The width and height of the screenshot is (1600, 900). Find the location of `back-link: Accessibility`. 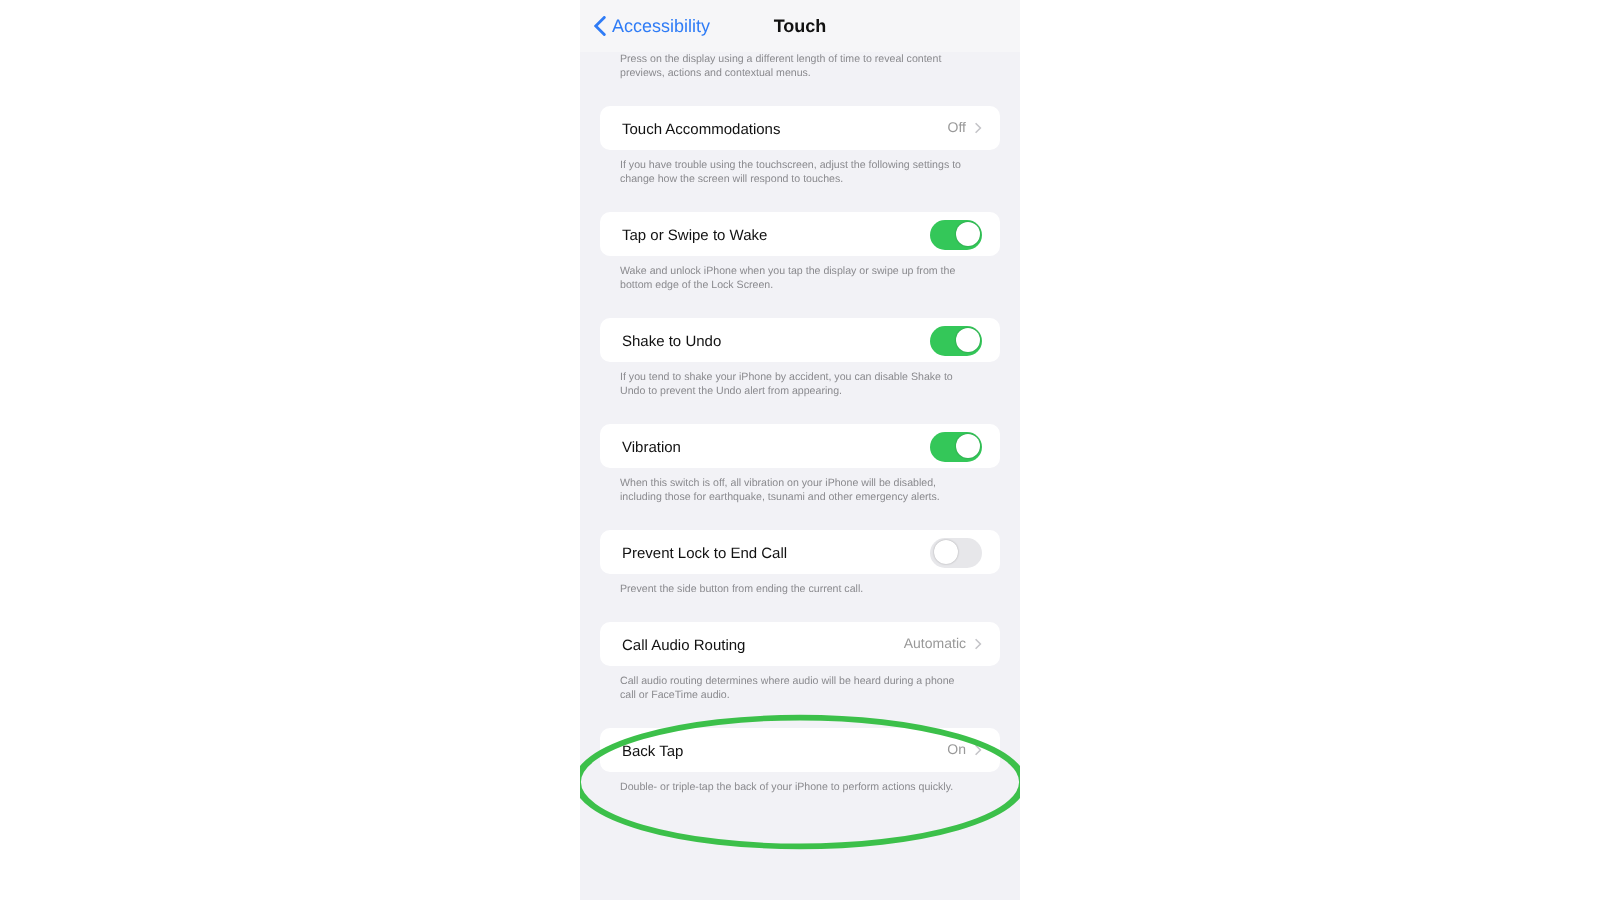

back-link: Accessibility is located at coordinates (652, 26).